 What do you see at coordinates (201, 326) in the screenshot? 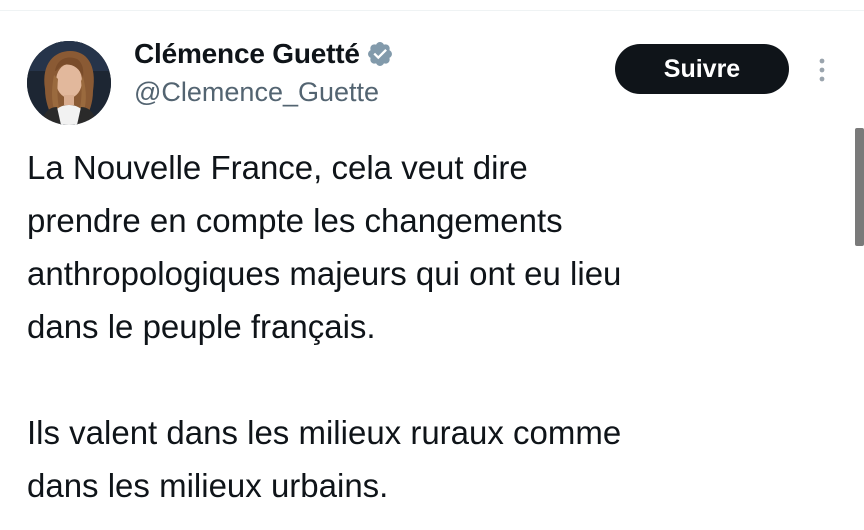
I see `tweet-text-line: dans le peuple français.` at bounding box center [201, 326].